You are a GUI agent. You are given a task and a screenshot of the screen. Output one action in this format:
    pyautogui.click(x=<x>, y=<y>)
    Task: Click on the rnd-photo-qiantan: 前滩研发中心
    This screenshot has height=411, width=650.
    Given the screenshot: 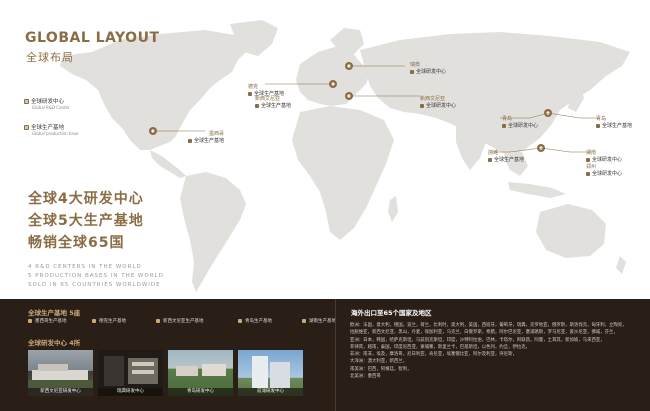 What is the action you would take?
    pyautogui.click(x=270, y=373)
    